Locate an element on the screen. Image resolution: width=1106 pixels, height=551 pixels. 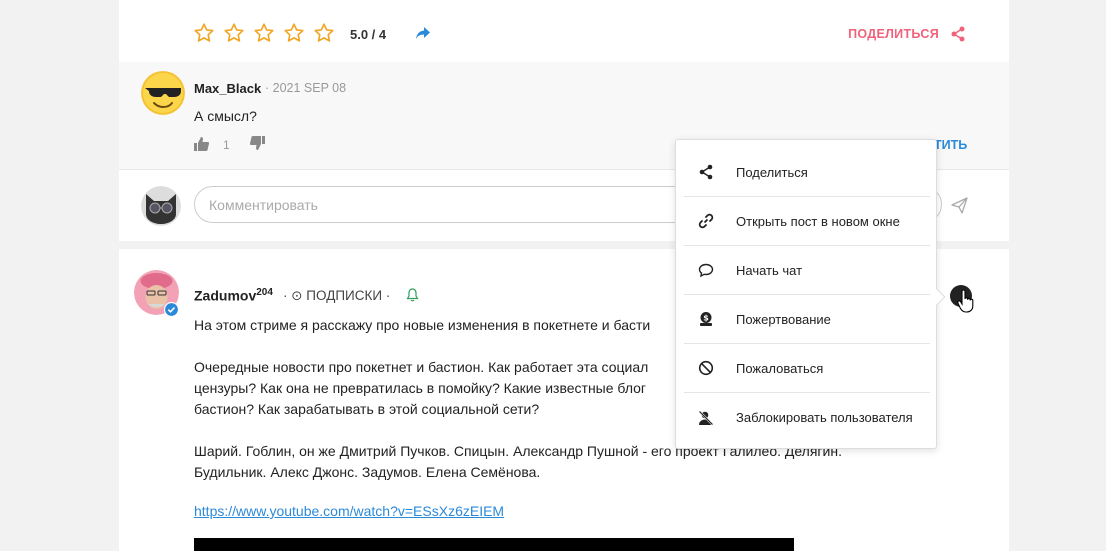
menu-item-block-user: Заблокировать пользователя is located at coordinates (807, 417).